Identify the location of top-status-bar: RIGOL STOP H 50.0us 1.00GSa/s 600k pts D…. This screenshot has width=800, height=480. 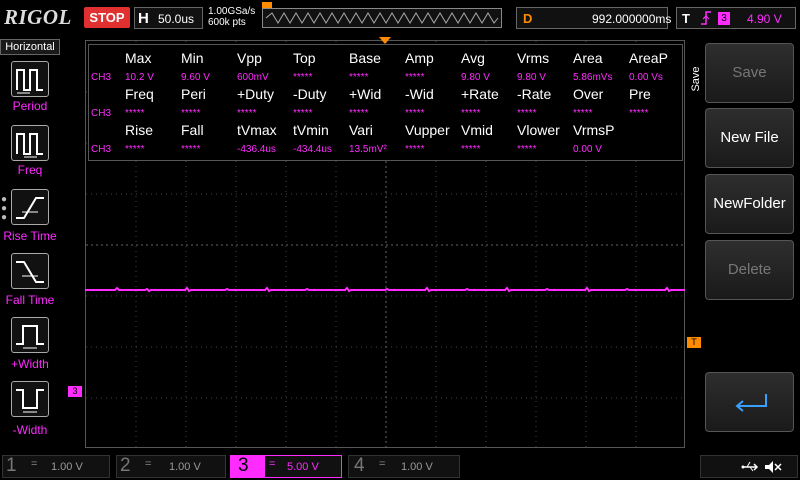
(400, 18).